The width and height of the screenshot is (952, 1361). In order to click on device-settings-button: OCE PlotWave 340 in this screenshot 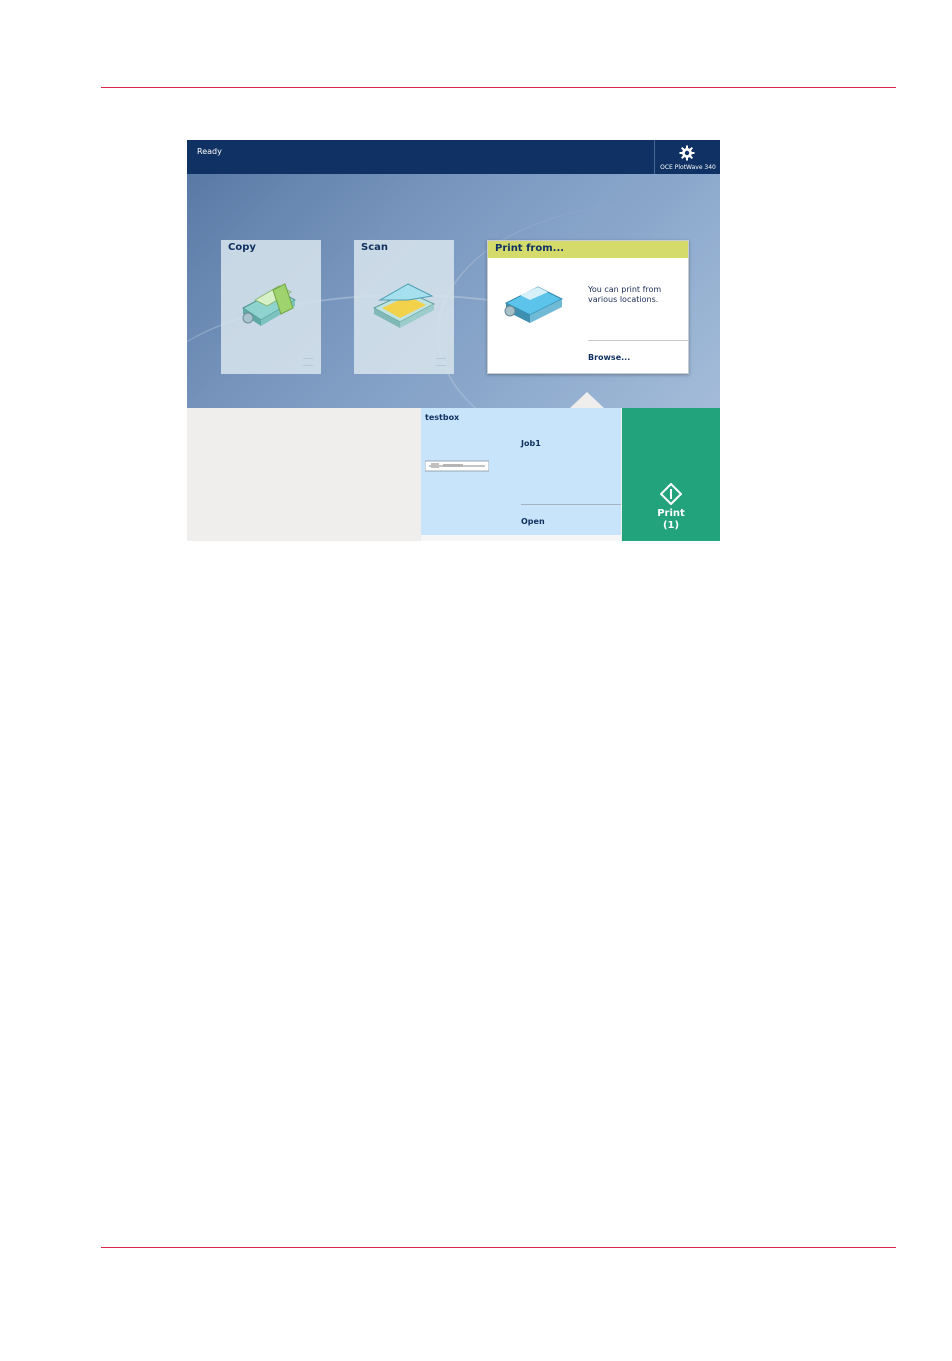, I will do `click(687, 157)`.